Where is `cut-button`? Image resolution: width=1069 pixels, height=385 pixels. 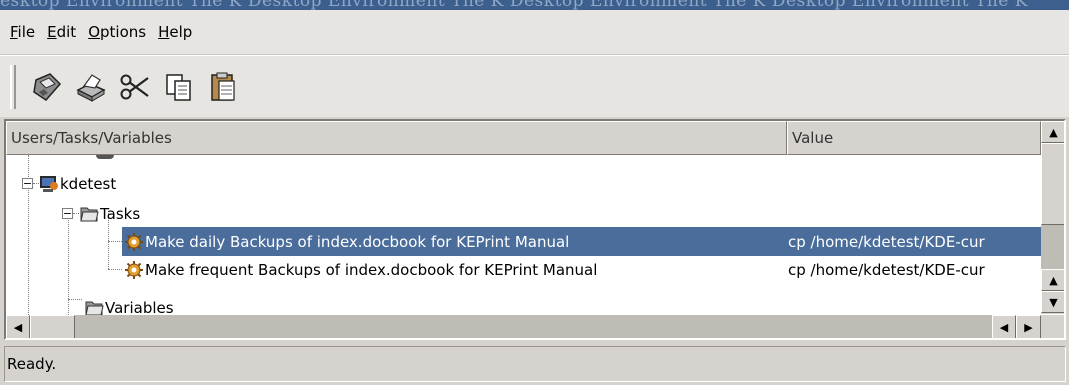 cut-button is located at coordinates (135, 87).